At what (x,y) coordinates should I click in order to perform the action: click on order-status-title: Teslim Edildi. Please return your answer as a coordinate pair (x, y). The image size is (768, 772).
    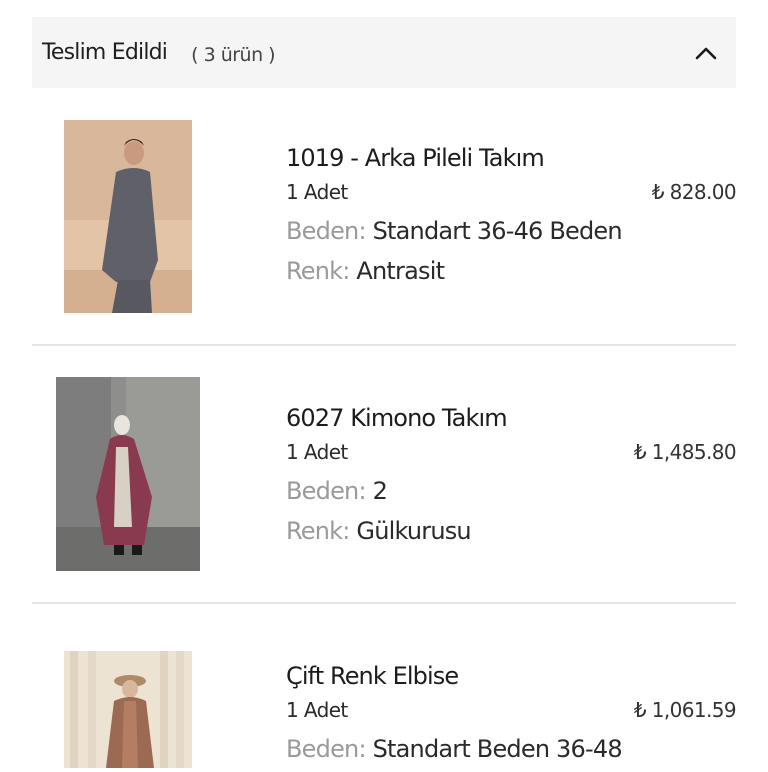
    Looking at the image, I should click on (105, 52).